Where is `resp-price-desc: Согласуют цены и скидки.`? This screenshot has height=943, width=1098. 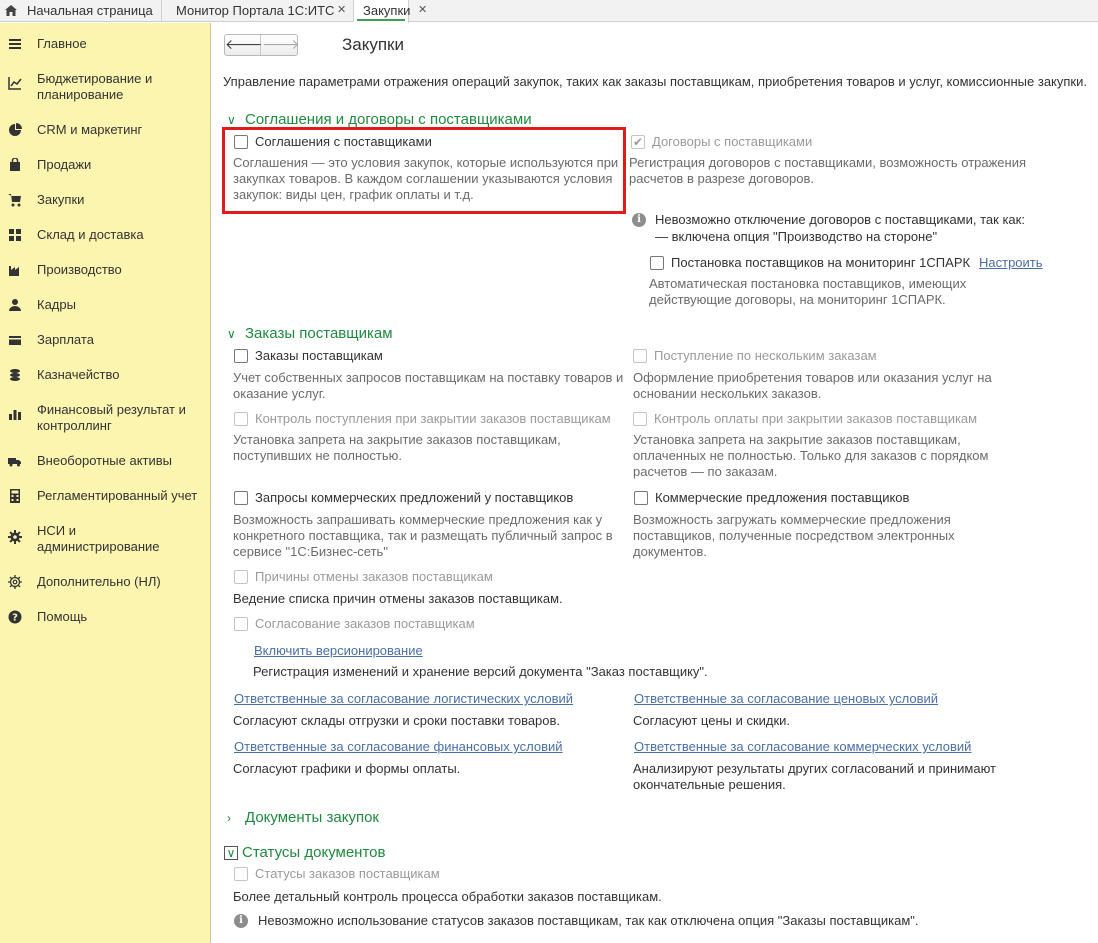
resp-price-desc: Согласуют цены и скидки. is located at coordinates (712, 720).